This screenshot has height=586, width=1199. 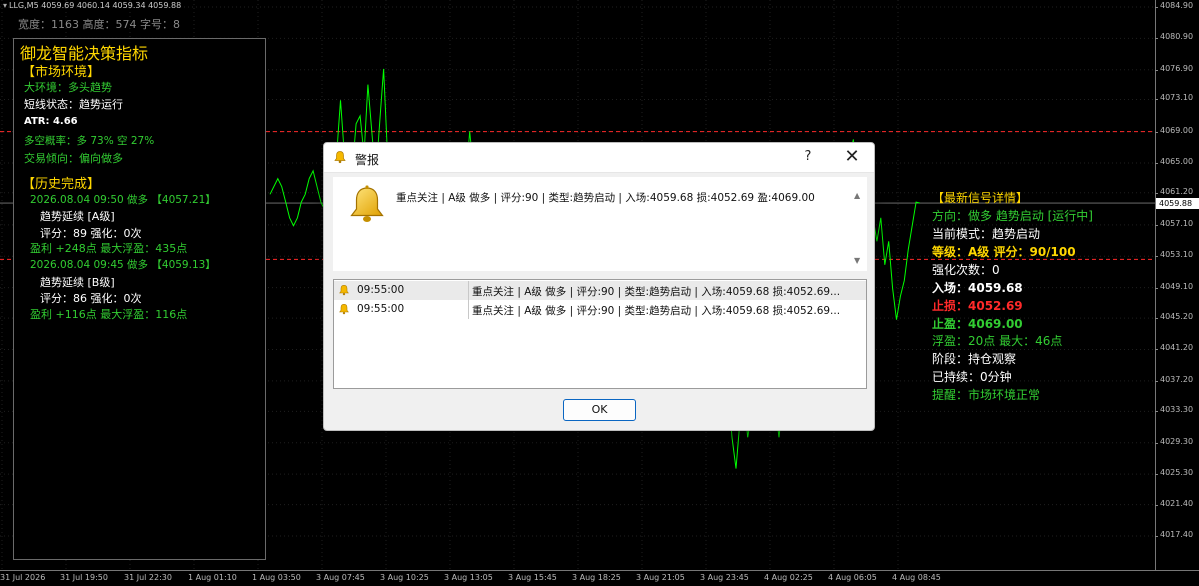 I want to click on price-tick-label: 4084.90, so click(x=1174, y=5).